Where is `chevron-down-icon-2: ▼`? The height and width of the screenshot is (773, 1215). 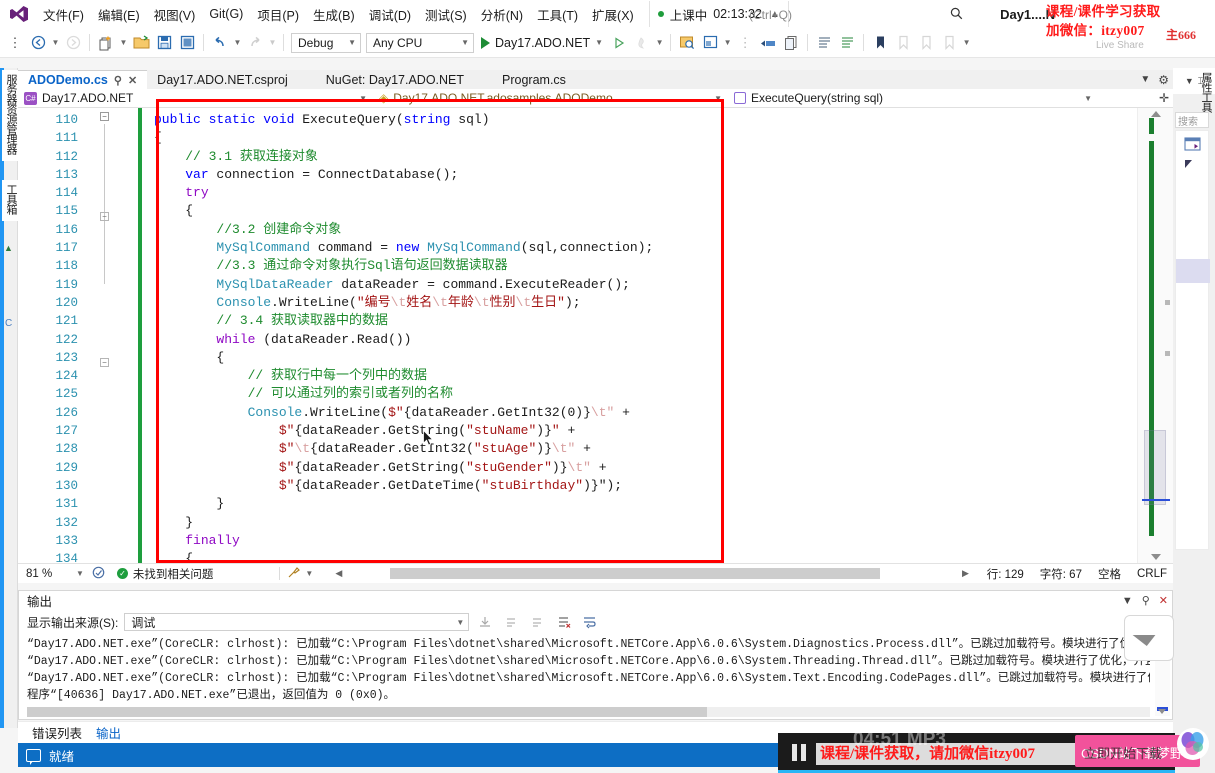
chevron-down-icon-2: ▼ is located at coordinates (465, 42).